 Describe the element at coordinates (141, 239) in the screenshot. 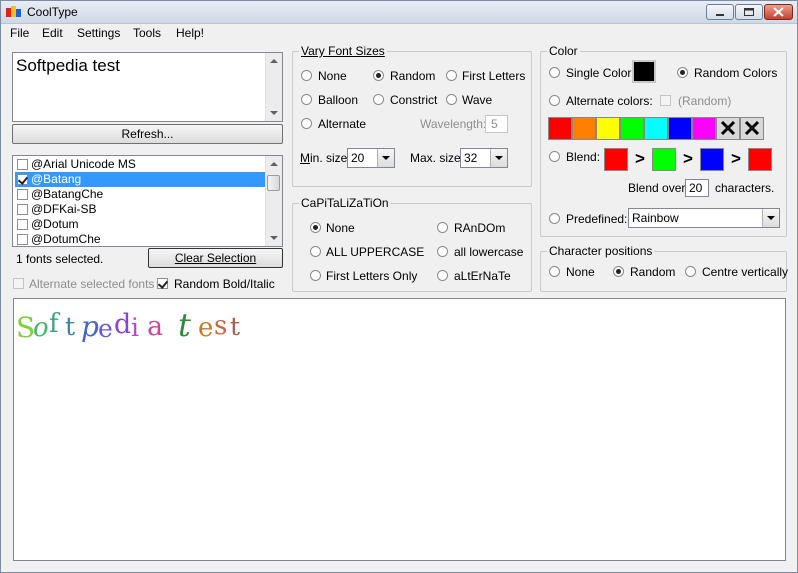

I see `list-item: @DotumChe` at that location.